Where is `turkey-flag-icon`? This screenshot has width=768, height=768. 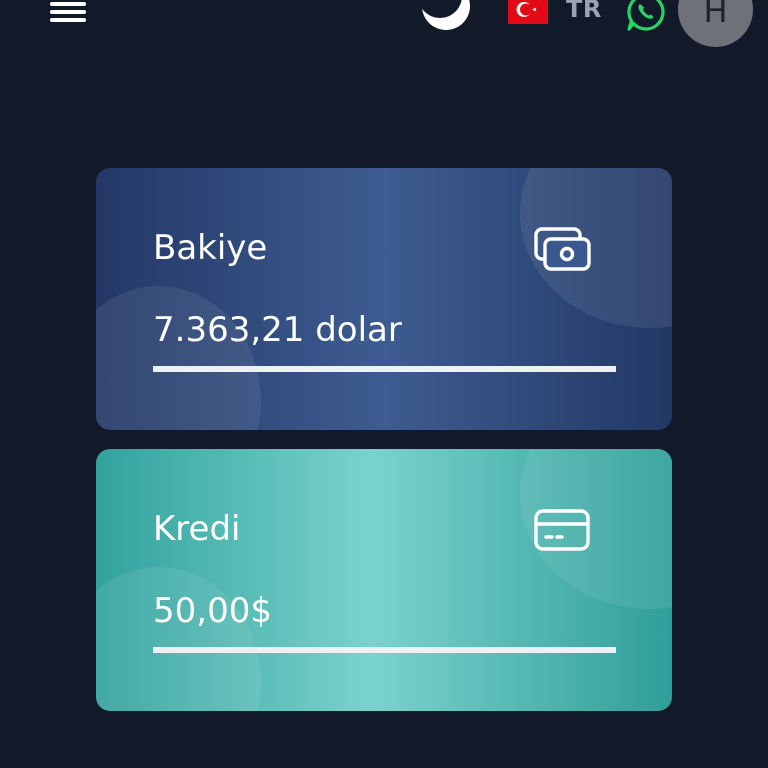
turkey-flag-icon is located at coordinates (528, 12).